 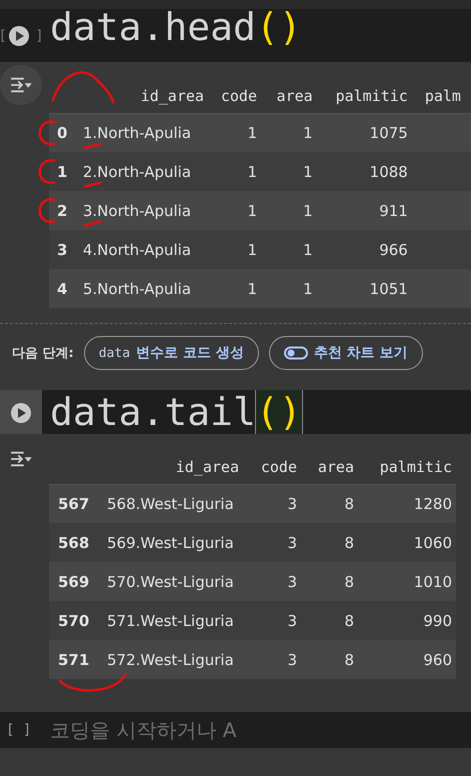 What do you see at coordinates (345, 353) in the screenshot?
I see `chart-suggestion-button: 추천 차트 보기` at bounding box center [345, 353].